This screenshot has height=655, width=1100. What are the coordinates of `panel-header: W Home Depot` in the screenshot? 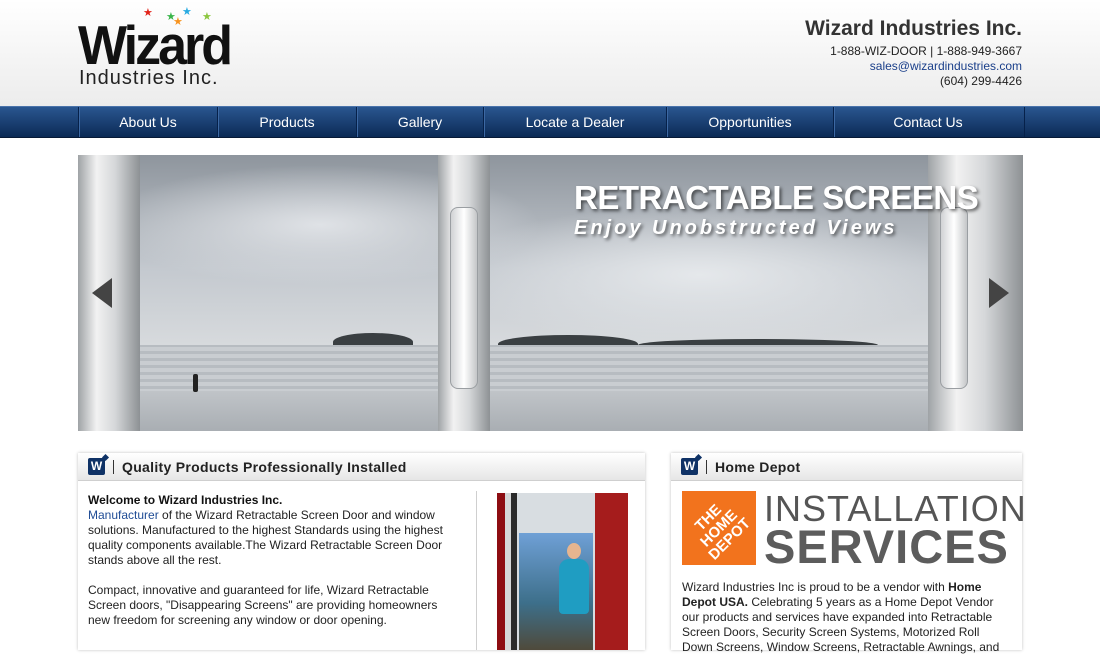 It's located at (846, 467).